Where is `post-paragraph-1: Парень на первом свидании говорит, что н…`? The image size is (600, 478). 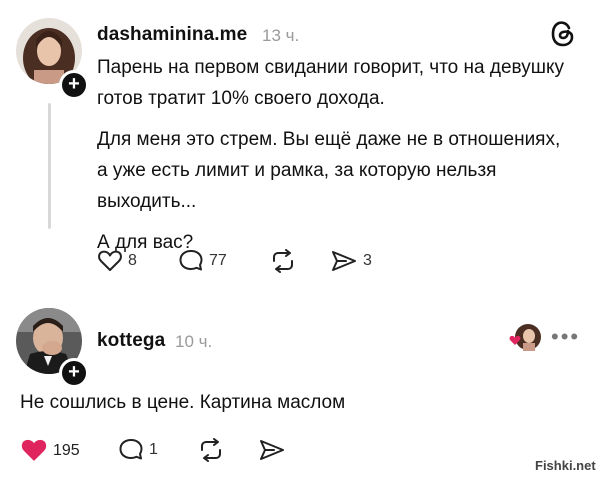 post-paragraph-1: Парень на первом свидании говорит, что н… is located at coordinates (330, 83).